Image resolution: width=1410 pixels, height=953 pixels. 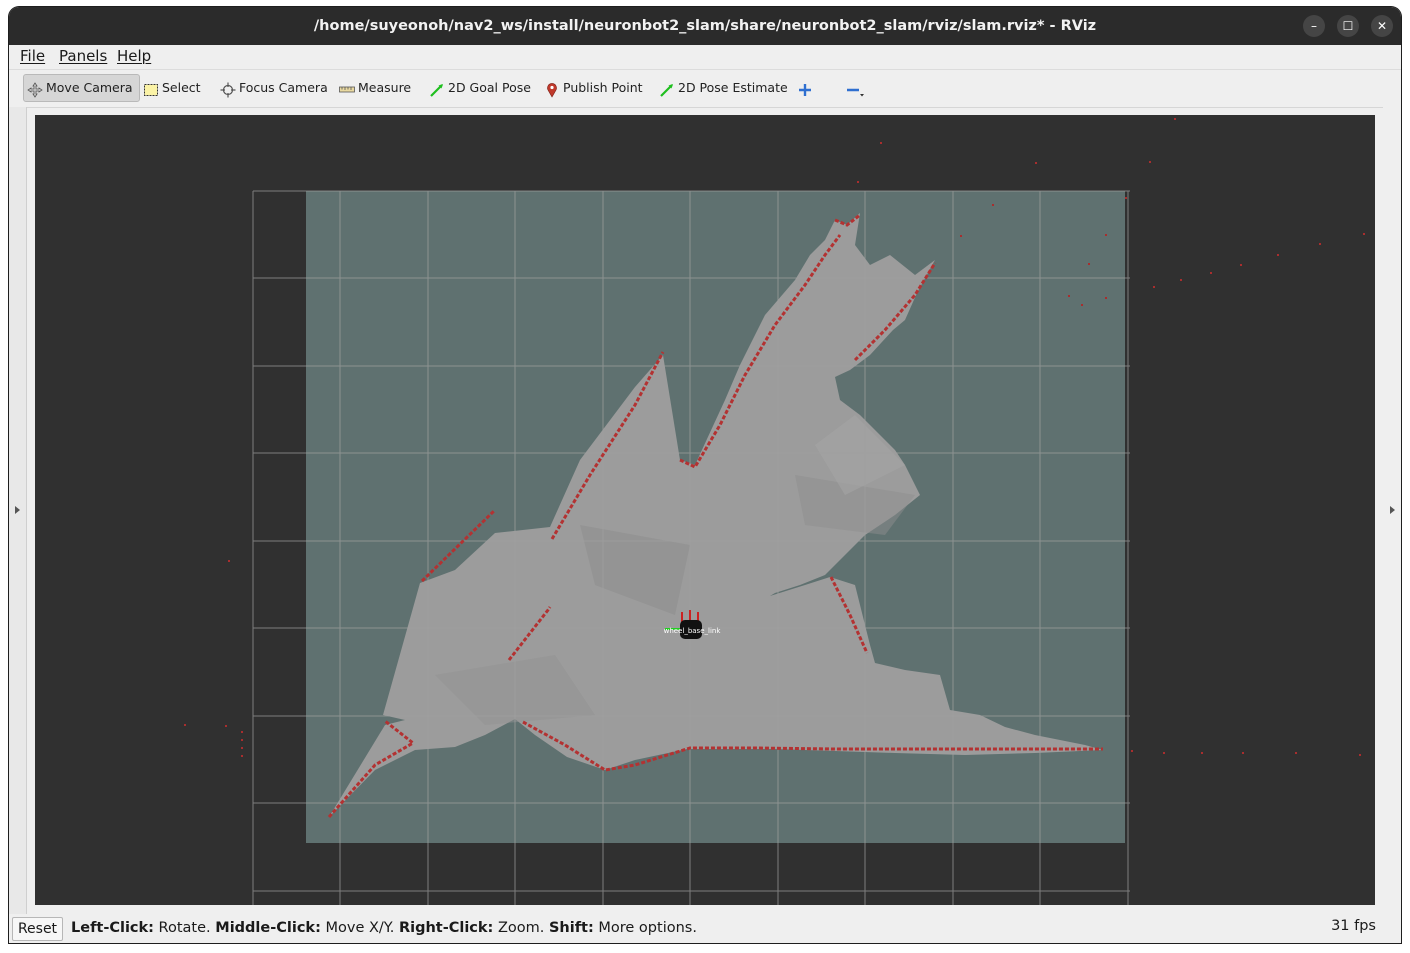 I want to click on menu-bar: File Panels Help, so click(x=705, y=57).